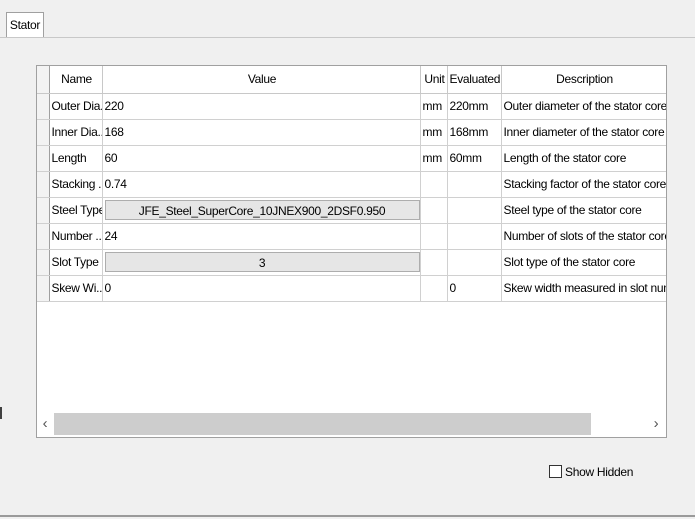  Describe the element at coordinates (261, 288) in the screenshot. I see `cell-value: 0` at that location.